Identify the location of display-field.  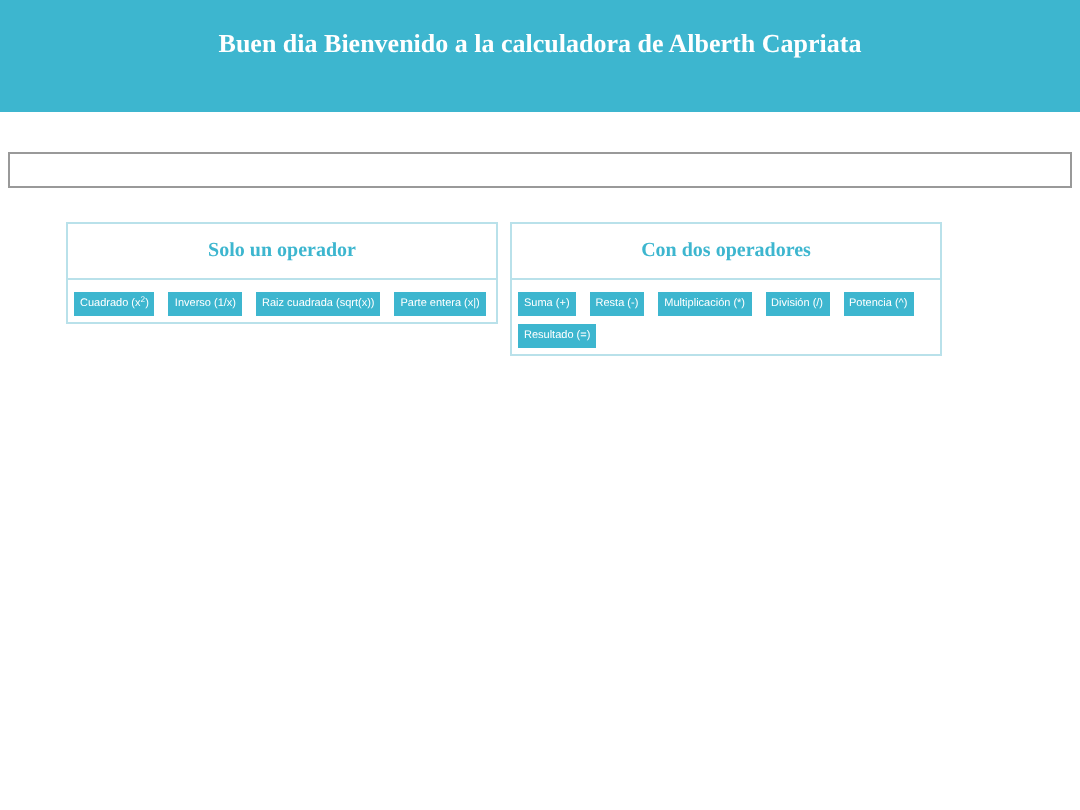
(540, 170).